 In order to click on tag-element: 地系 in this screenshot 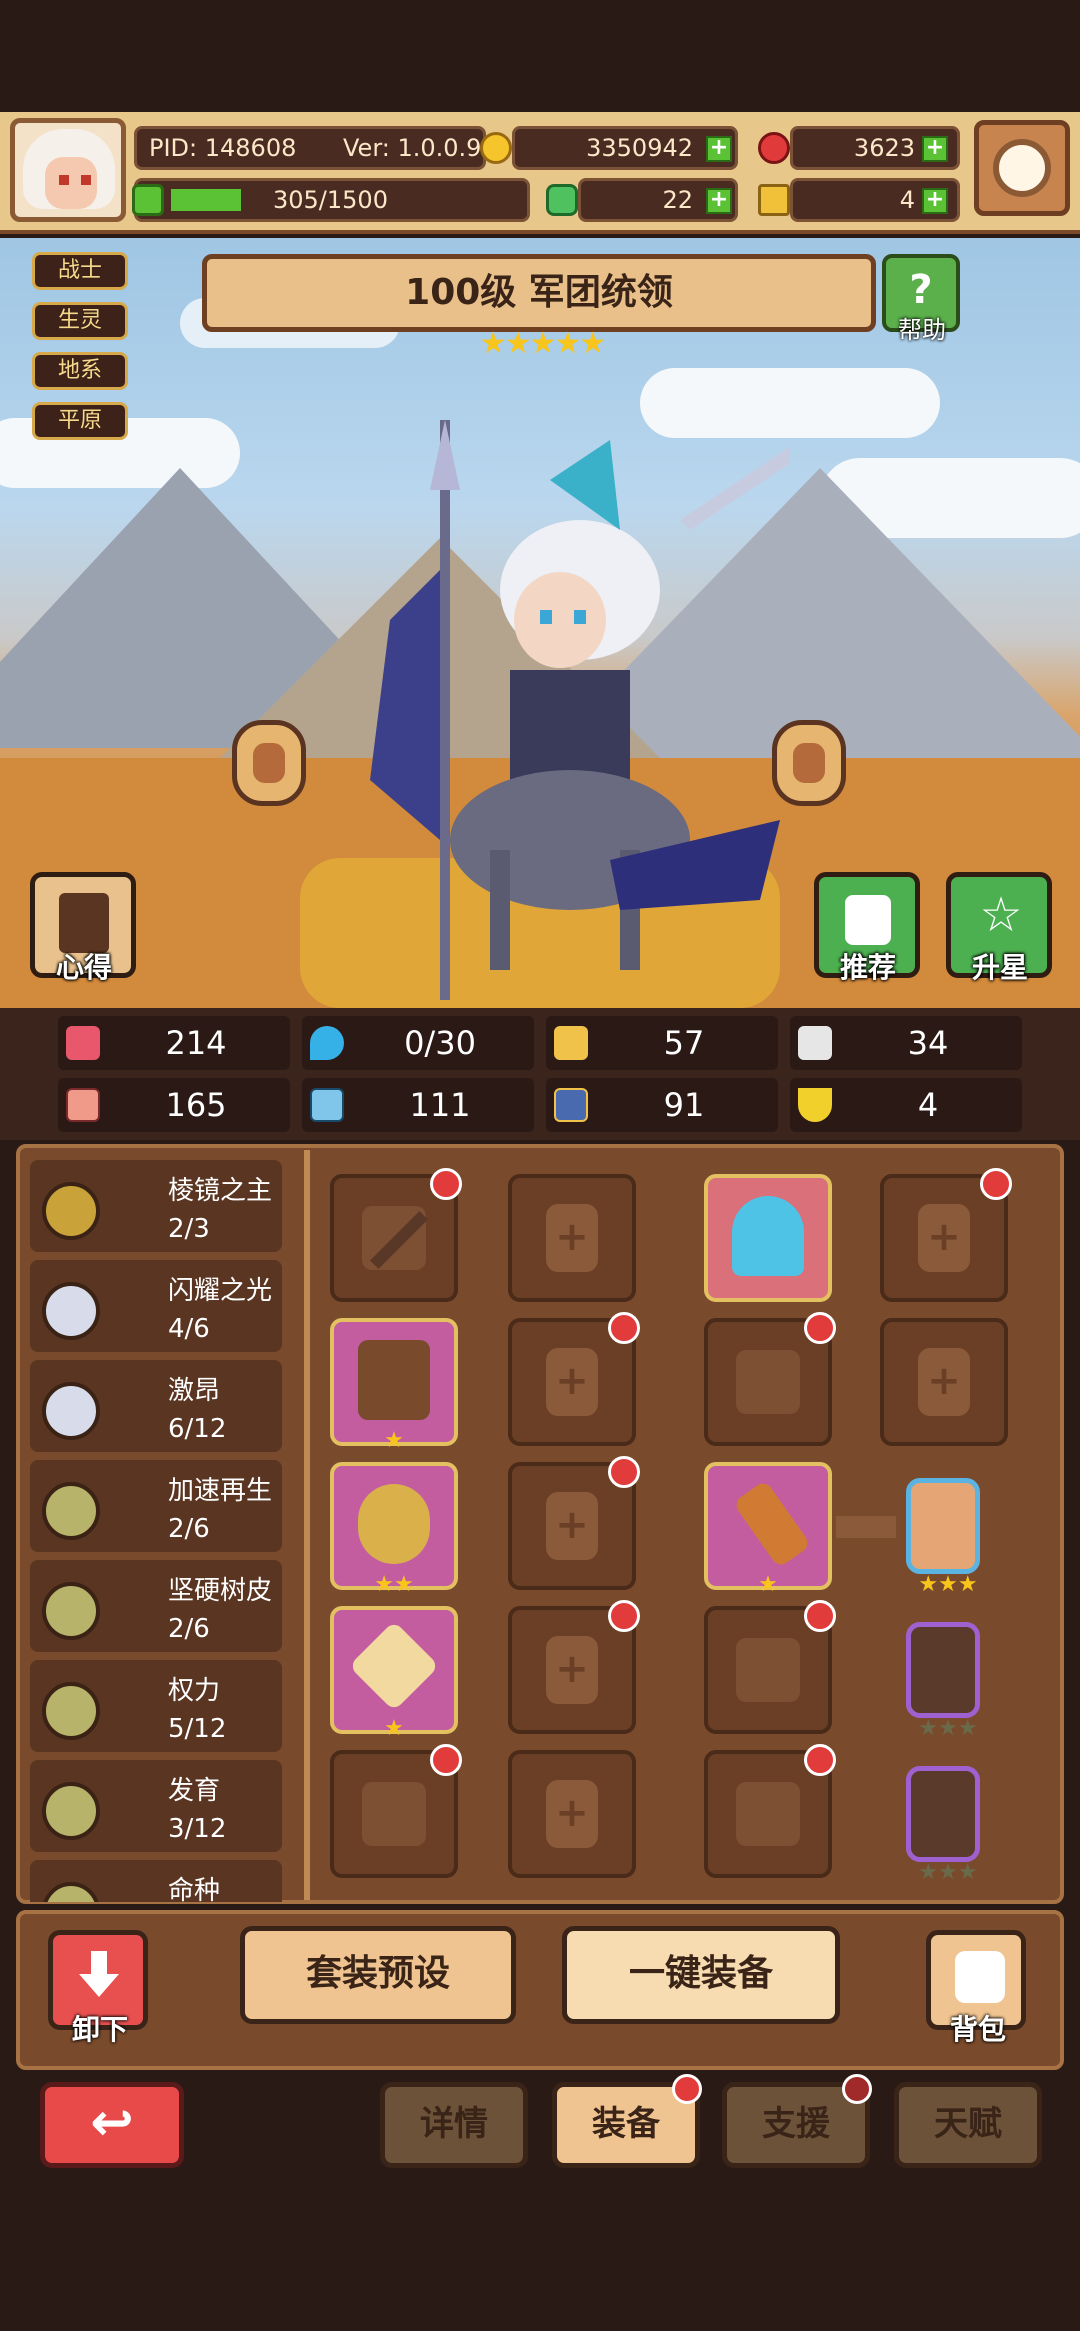, I will do `click(80, 371)`.